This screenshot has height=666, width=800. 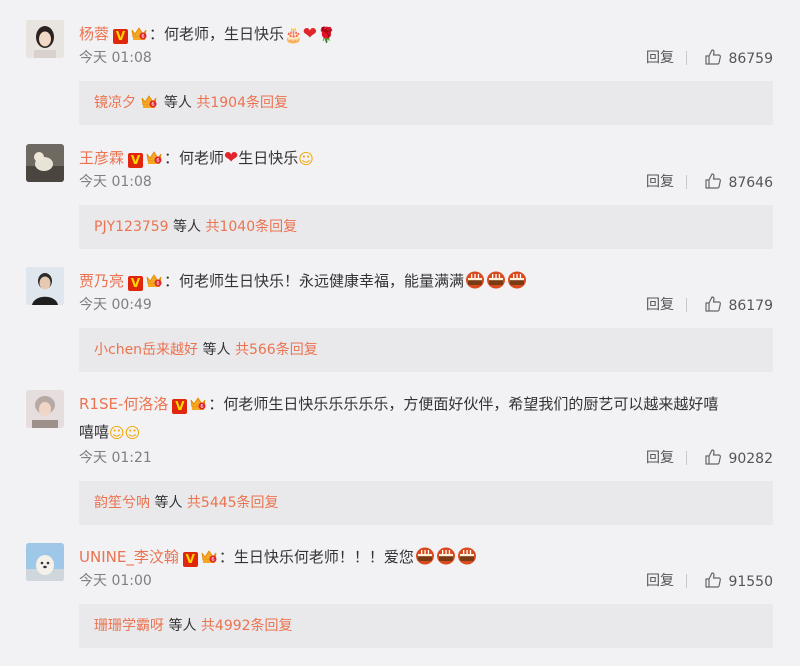 I want to click on timestamp: 今天 00:49, so click(x=115, y=305).